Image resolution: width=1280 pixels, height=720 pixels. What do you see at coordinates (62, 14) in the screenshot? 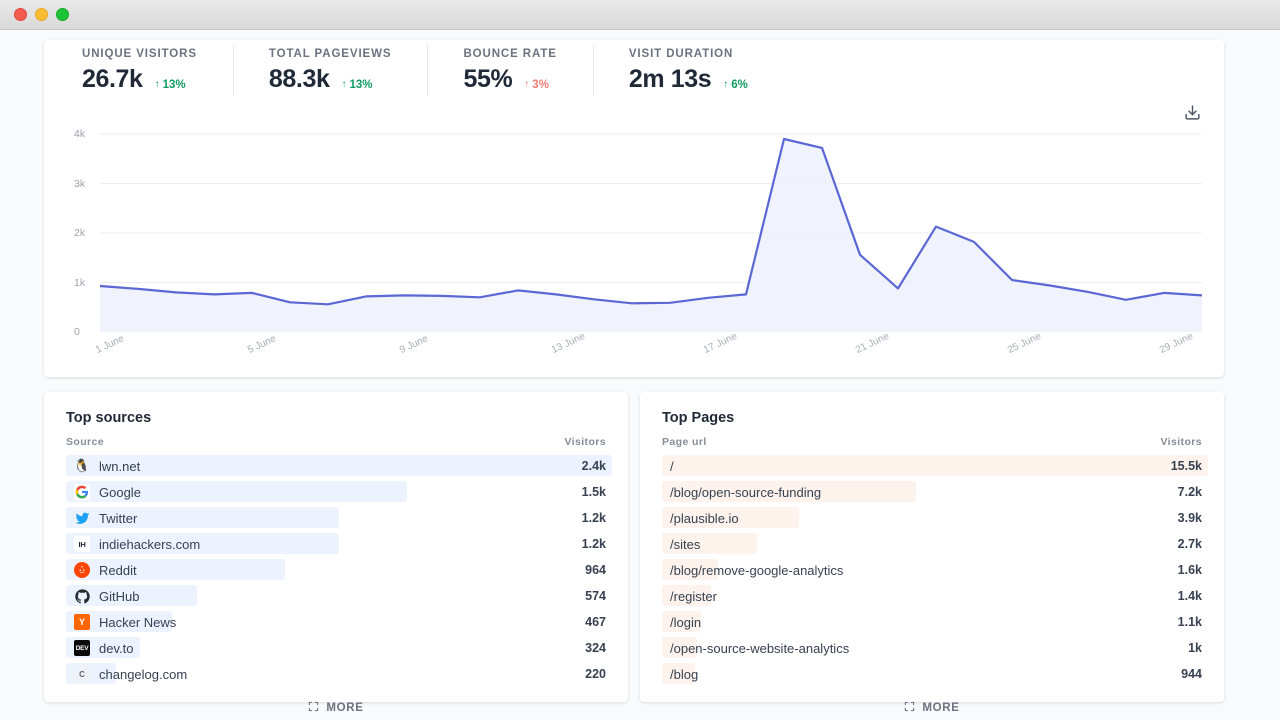
I see `maximize-window-button` at bounding box center [62, 14].